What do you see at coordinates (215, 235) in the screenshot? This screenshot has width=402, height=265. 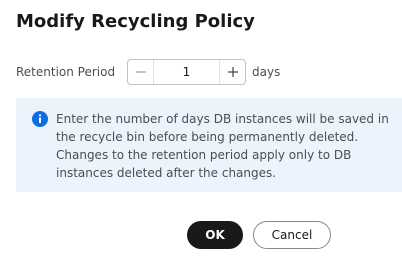 I see `ok-button: OK` at bounding box center [215, 235].